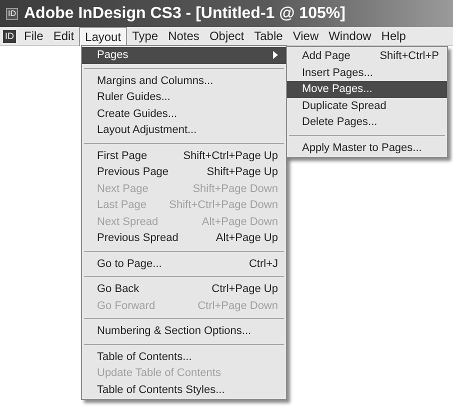 This screenshot has width=453, height=416. Describe the element at coordinates (145, 36) in the screenshot. I see `menu: Type` at that location.